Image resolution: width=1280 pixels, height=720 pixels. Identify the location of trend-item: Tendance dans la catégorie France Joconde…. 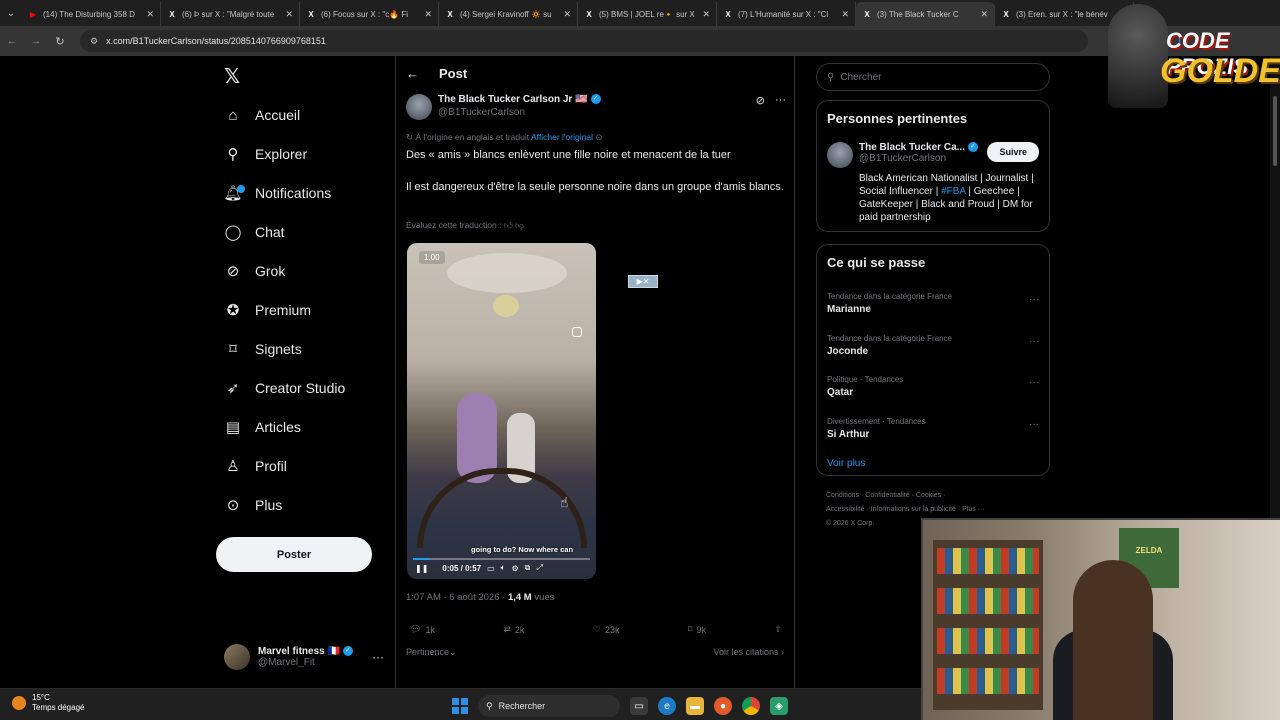
(933, 345).